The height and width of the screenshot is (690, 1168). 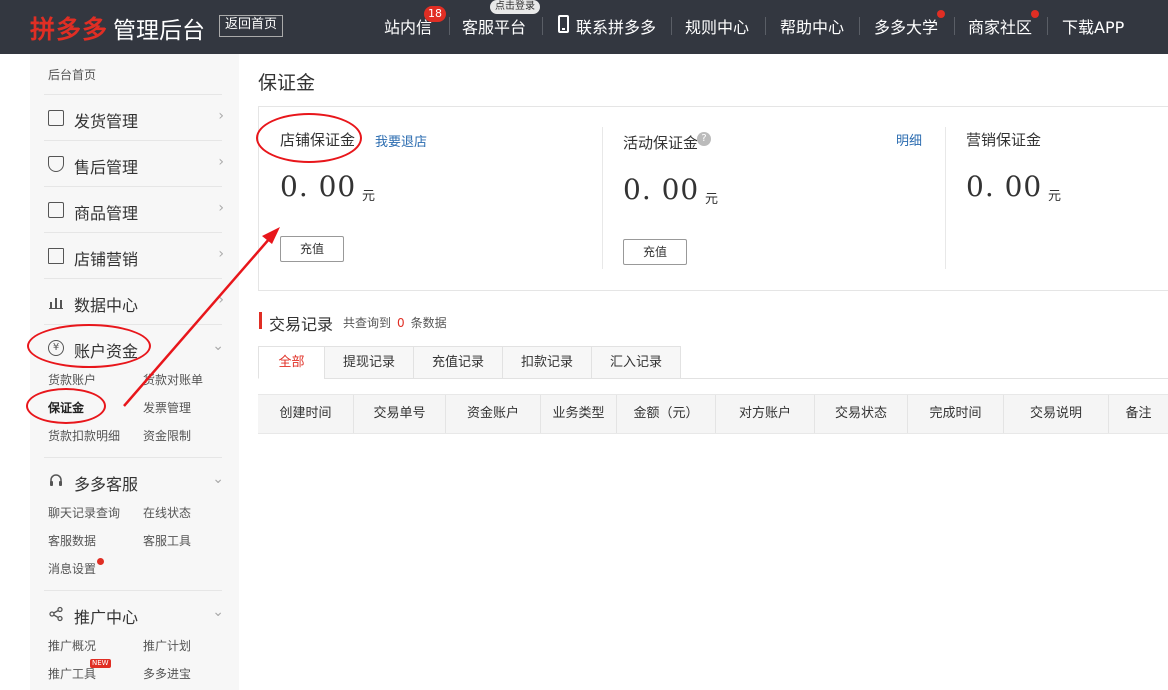 I want to click on record-count: 0, so click(x=401, y=323).